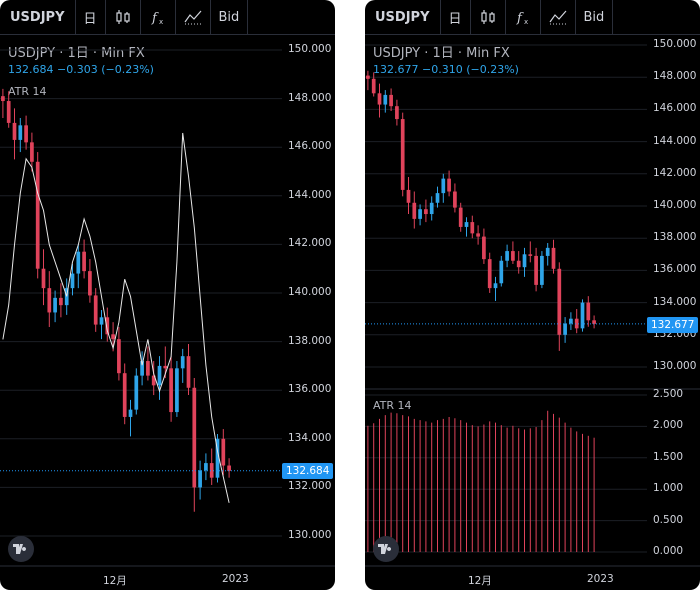  Describe the element at coordinates (668, 519) in the screenshot. I see `atr-axis-label: 0.500` at that location.